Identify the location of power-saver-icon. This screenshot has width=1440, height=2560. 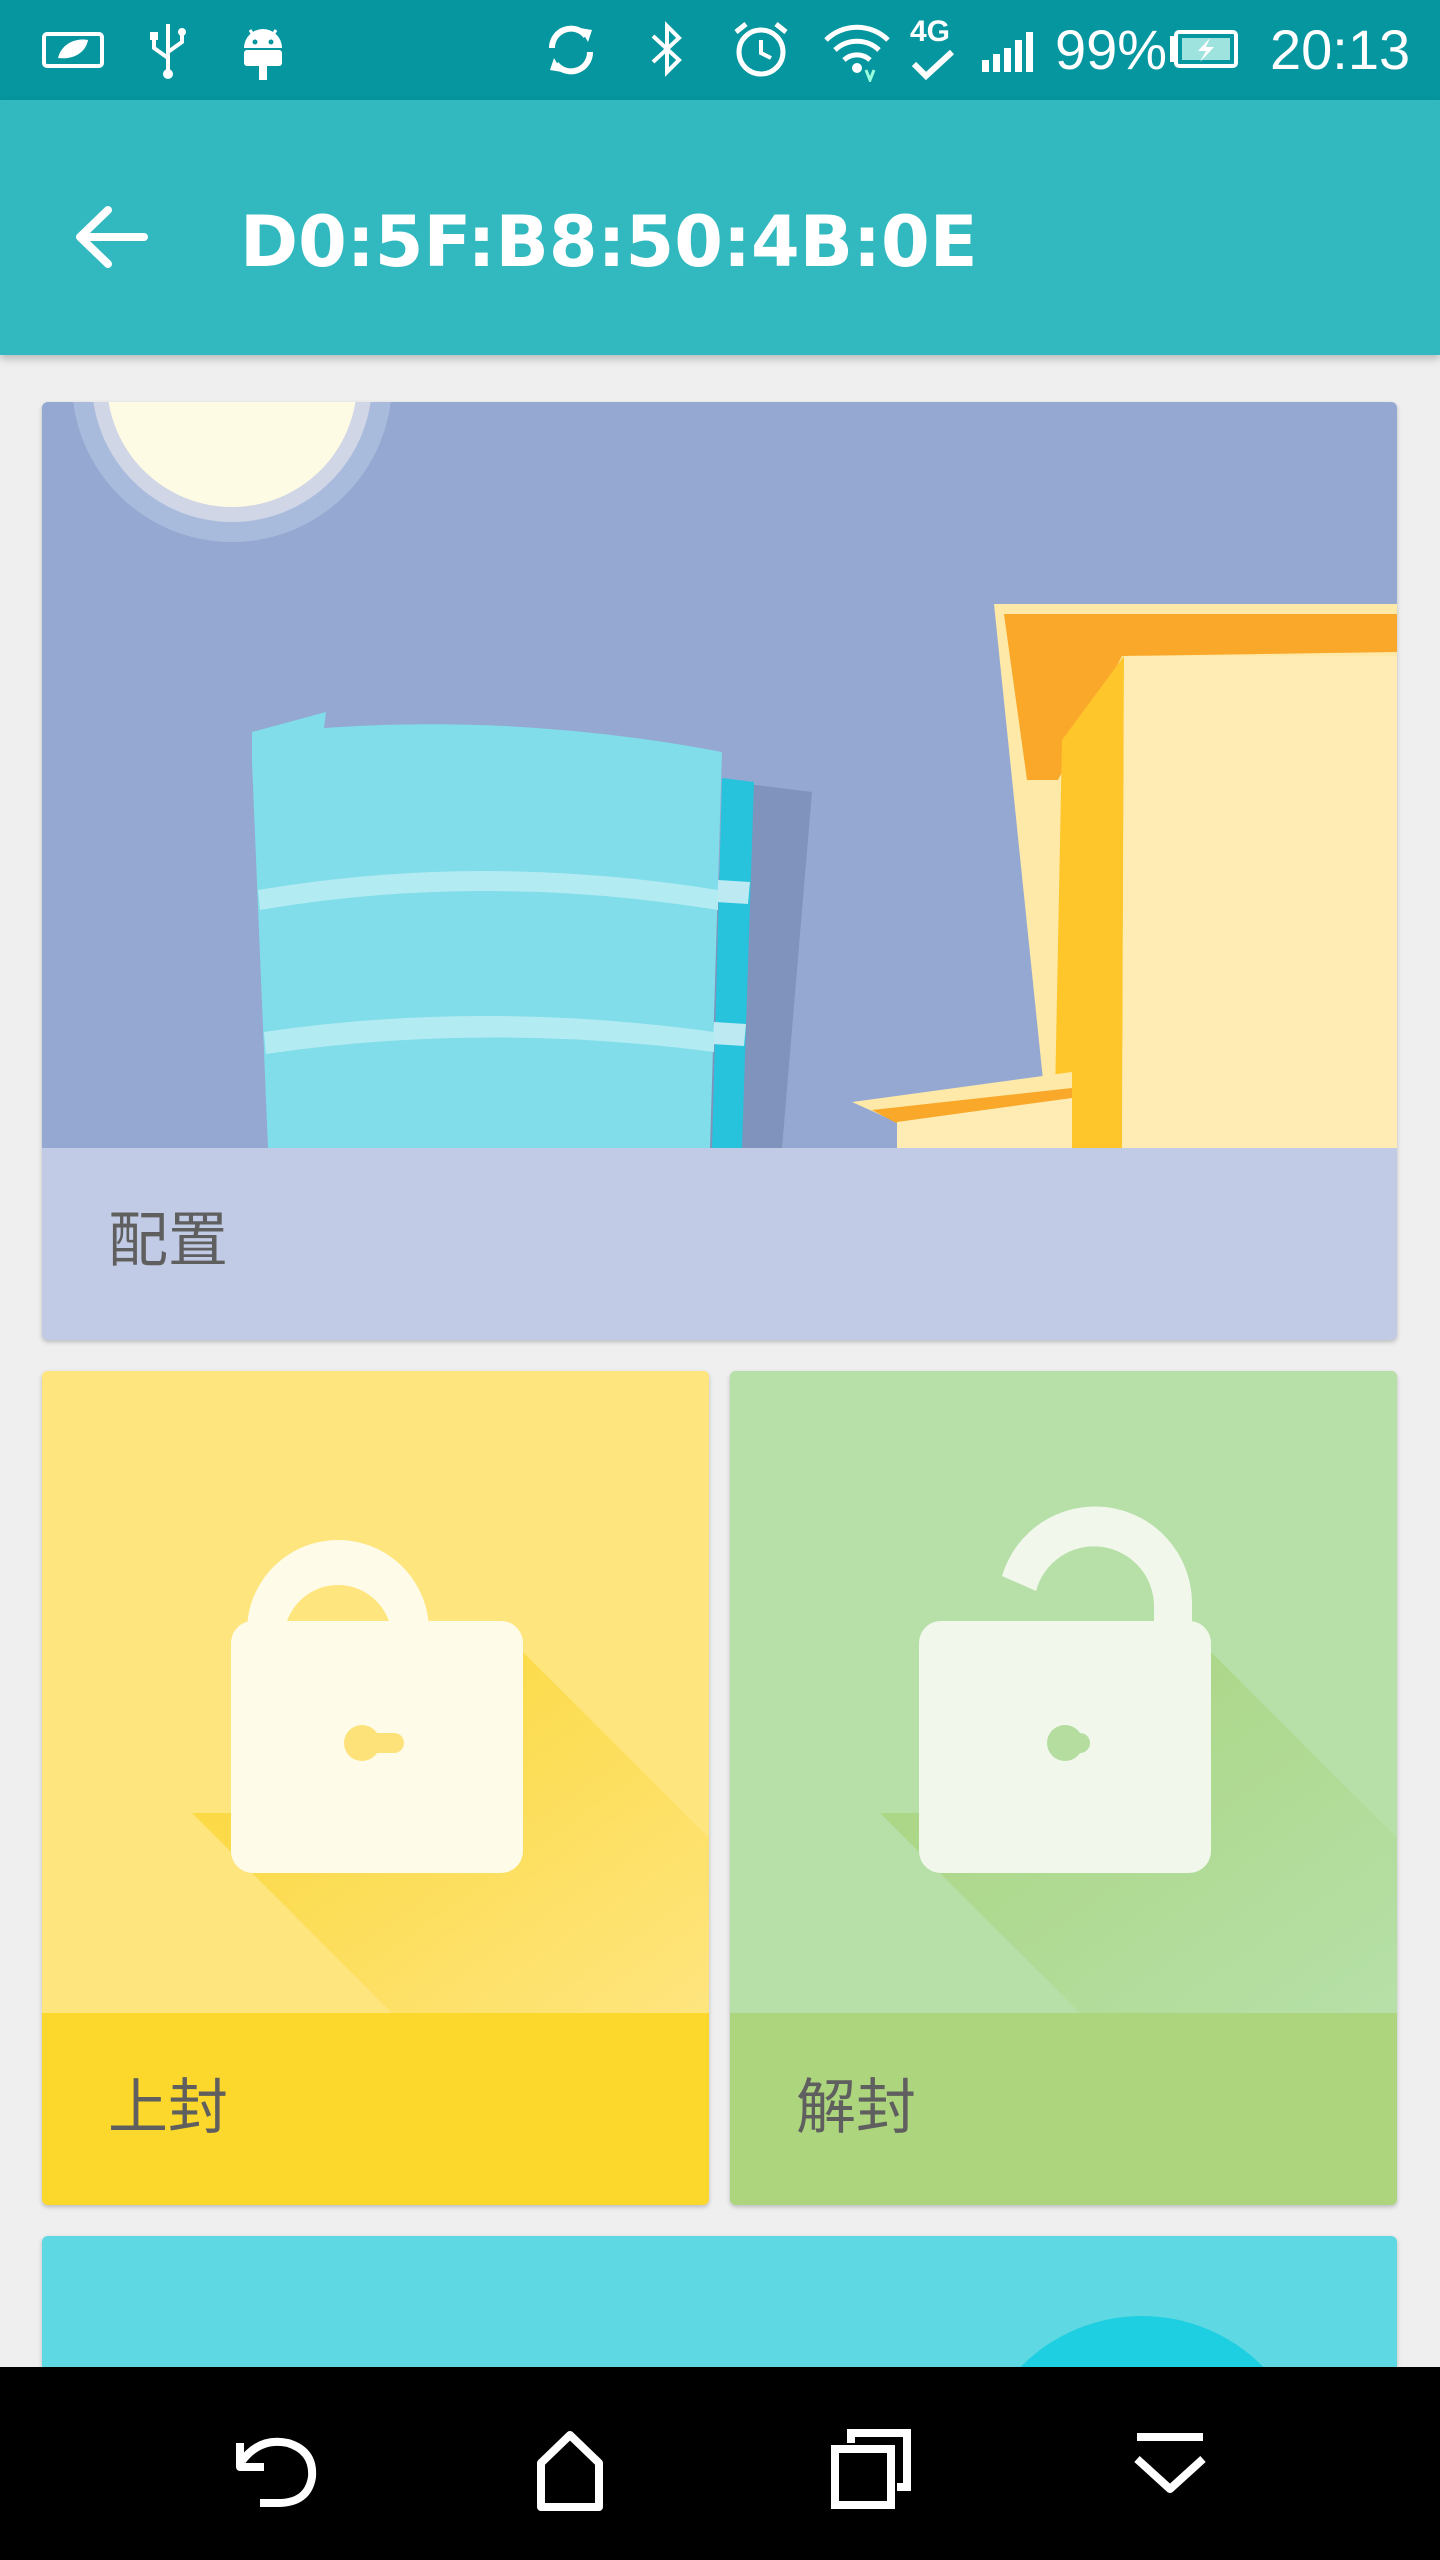
(73, 50).